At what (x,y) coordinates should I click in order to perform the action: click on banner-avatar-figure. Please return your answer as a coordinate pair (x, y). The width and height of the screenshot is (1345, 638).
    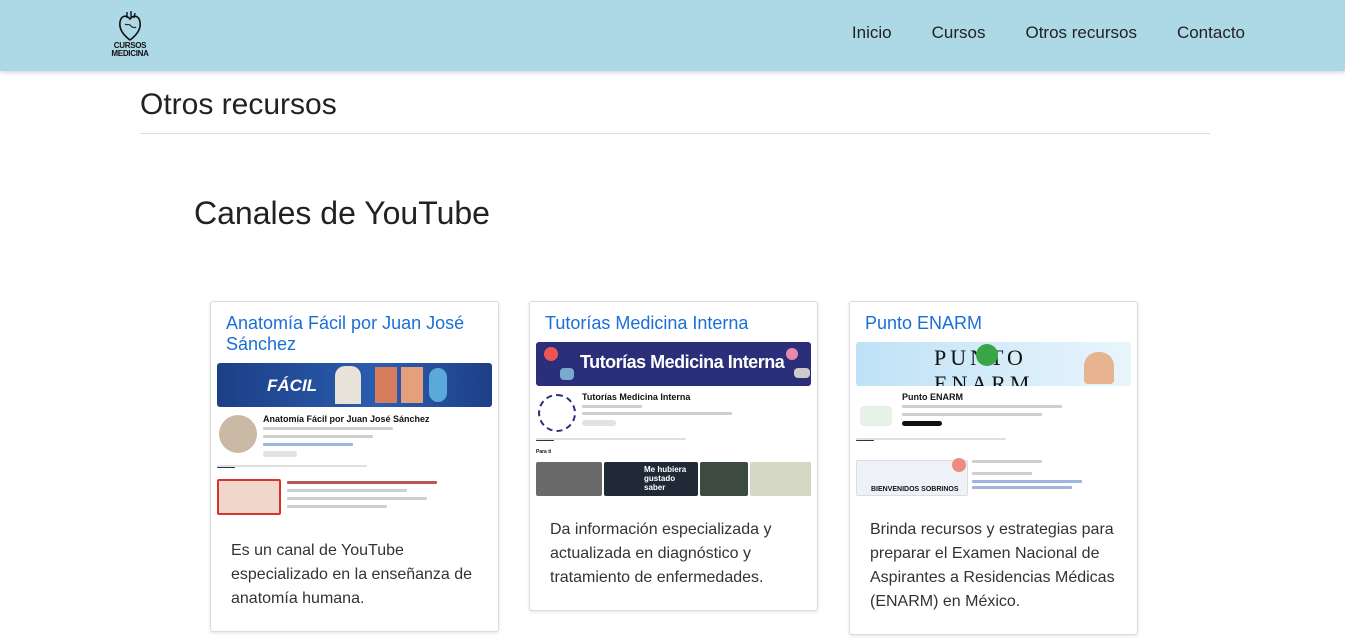
    Looking at the image, I should click on (1099, 368).